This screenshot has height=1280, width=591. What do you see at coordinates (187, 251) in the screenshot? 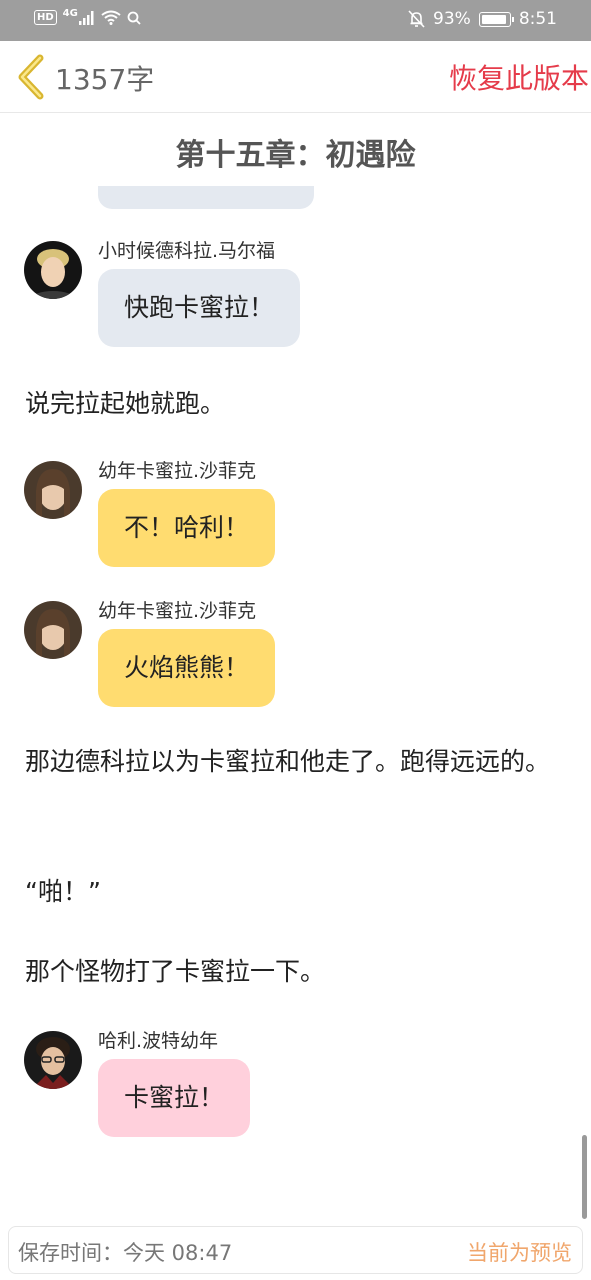
I see `speaker-name: 小时候德科拉.马尔福` at bounding box center [187, 251].